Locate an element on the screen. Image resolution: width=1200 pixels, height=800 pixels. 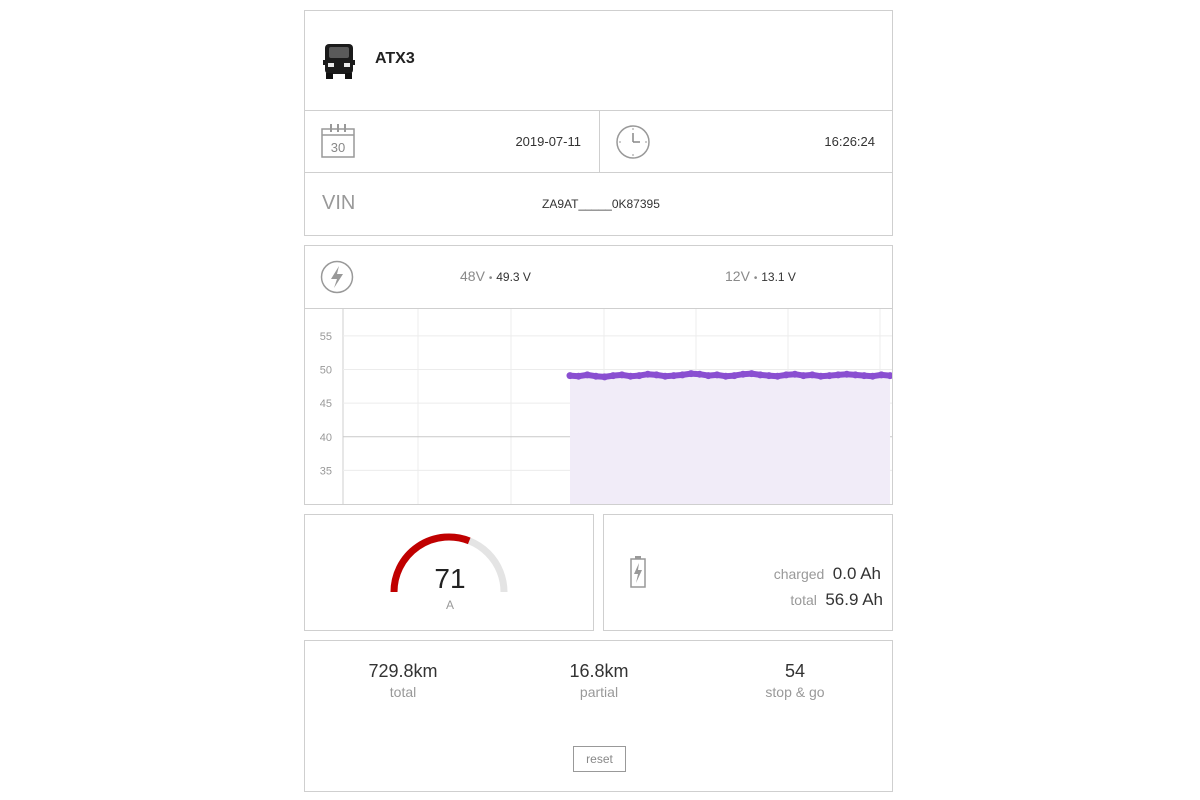
date-cell: 30 2019-07-11 is located at coordinates (452, 141).